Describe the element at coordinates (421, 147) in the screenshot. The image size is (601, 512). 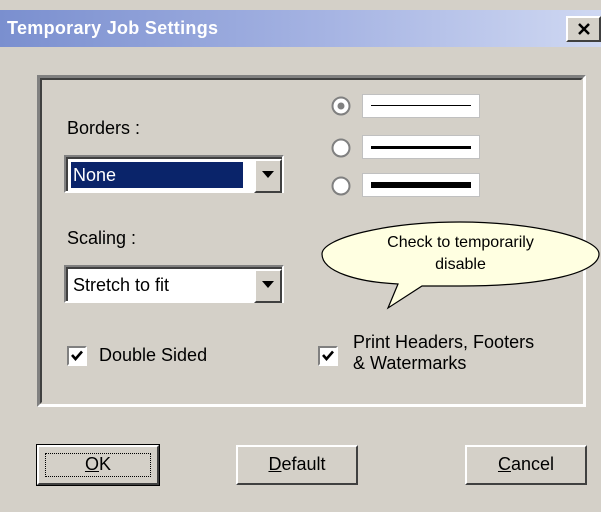
I see `line-medium-sample` at that location.